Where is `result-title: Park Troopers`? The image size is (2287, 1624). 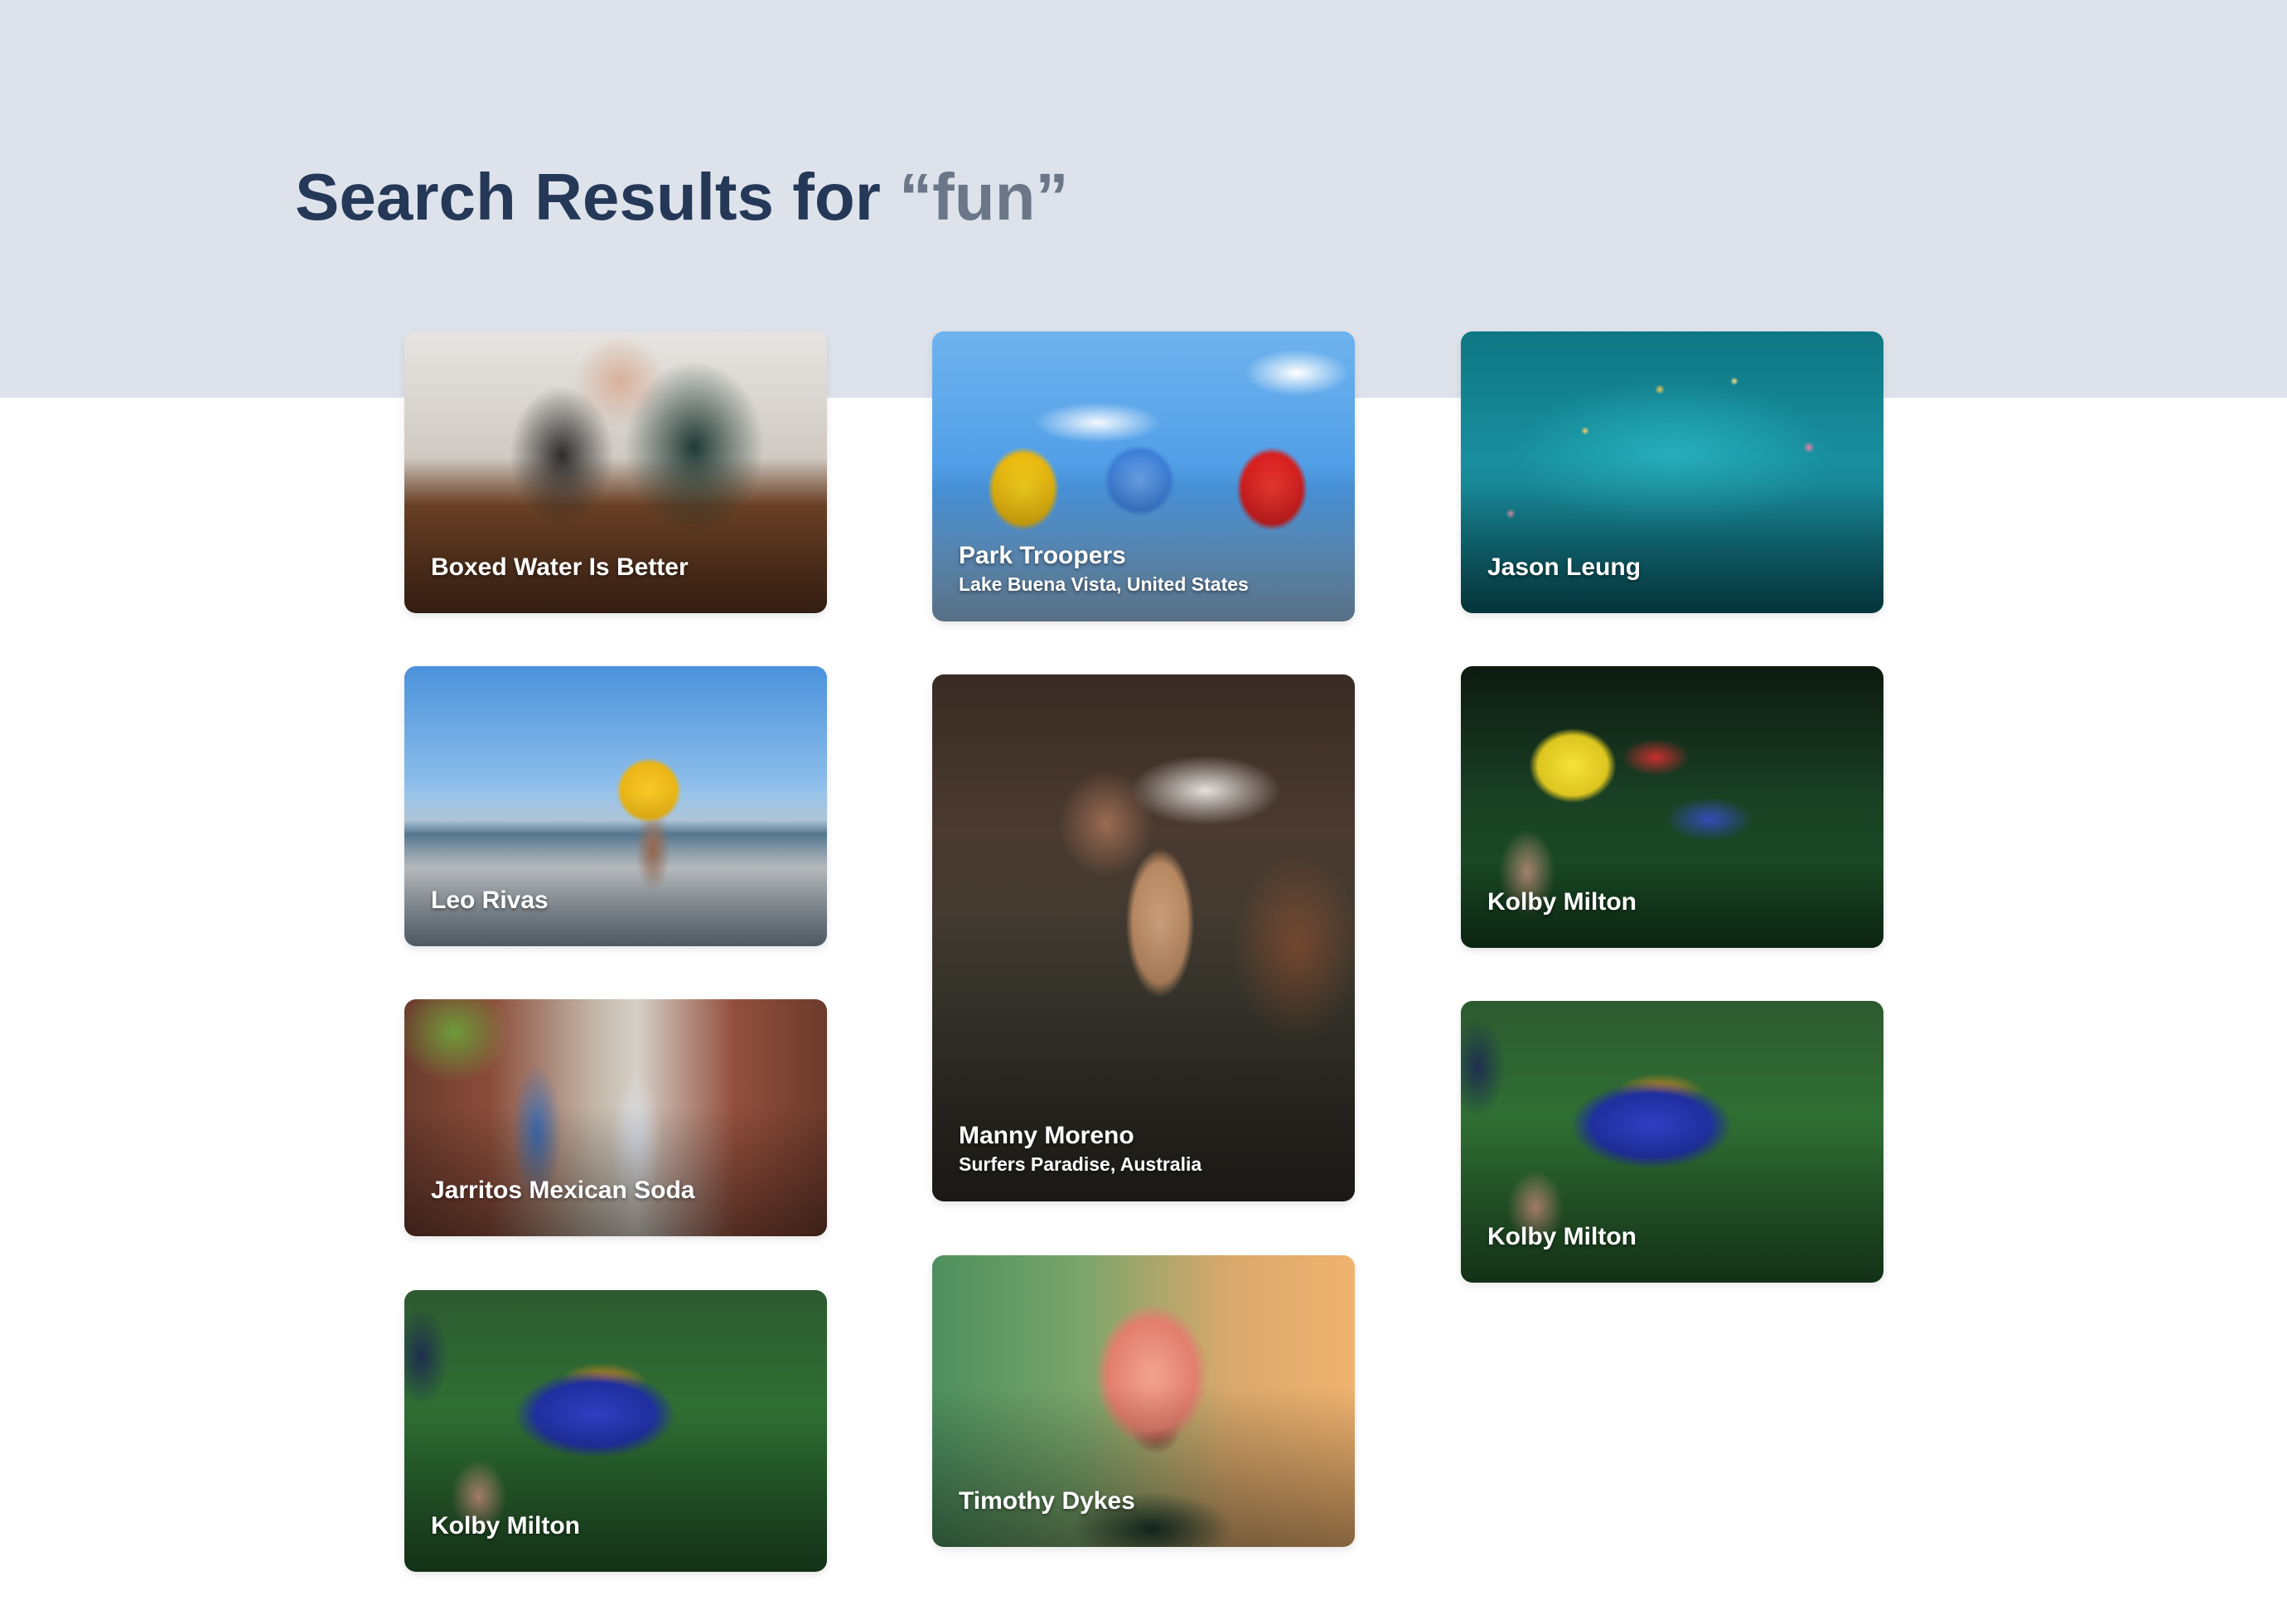 result-title: Park Troopers is located at coordinates (1042, 555).